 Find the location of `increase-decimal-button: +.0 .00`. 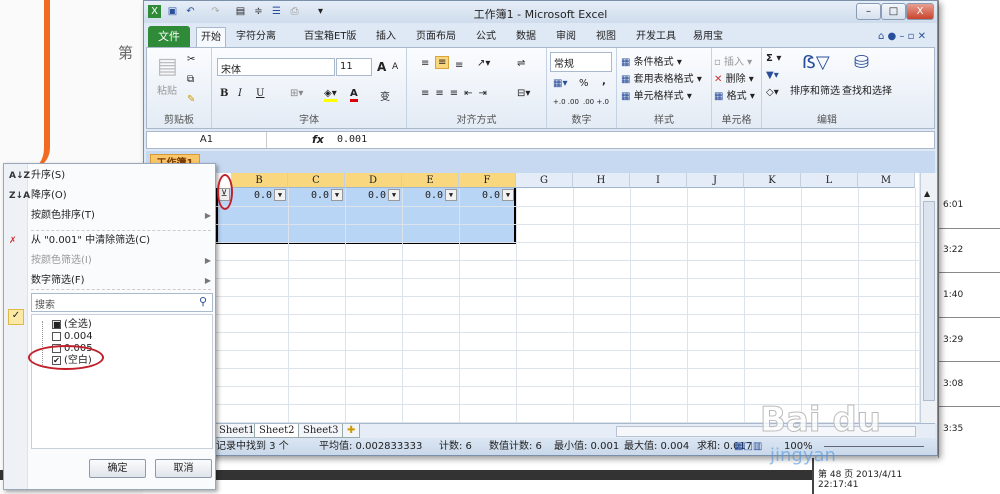

increase-decimal-button: +.0 .00 is located at coordinates (566, 102).